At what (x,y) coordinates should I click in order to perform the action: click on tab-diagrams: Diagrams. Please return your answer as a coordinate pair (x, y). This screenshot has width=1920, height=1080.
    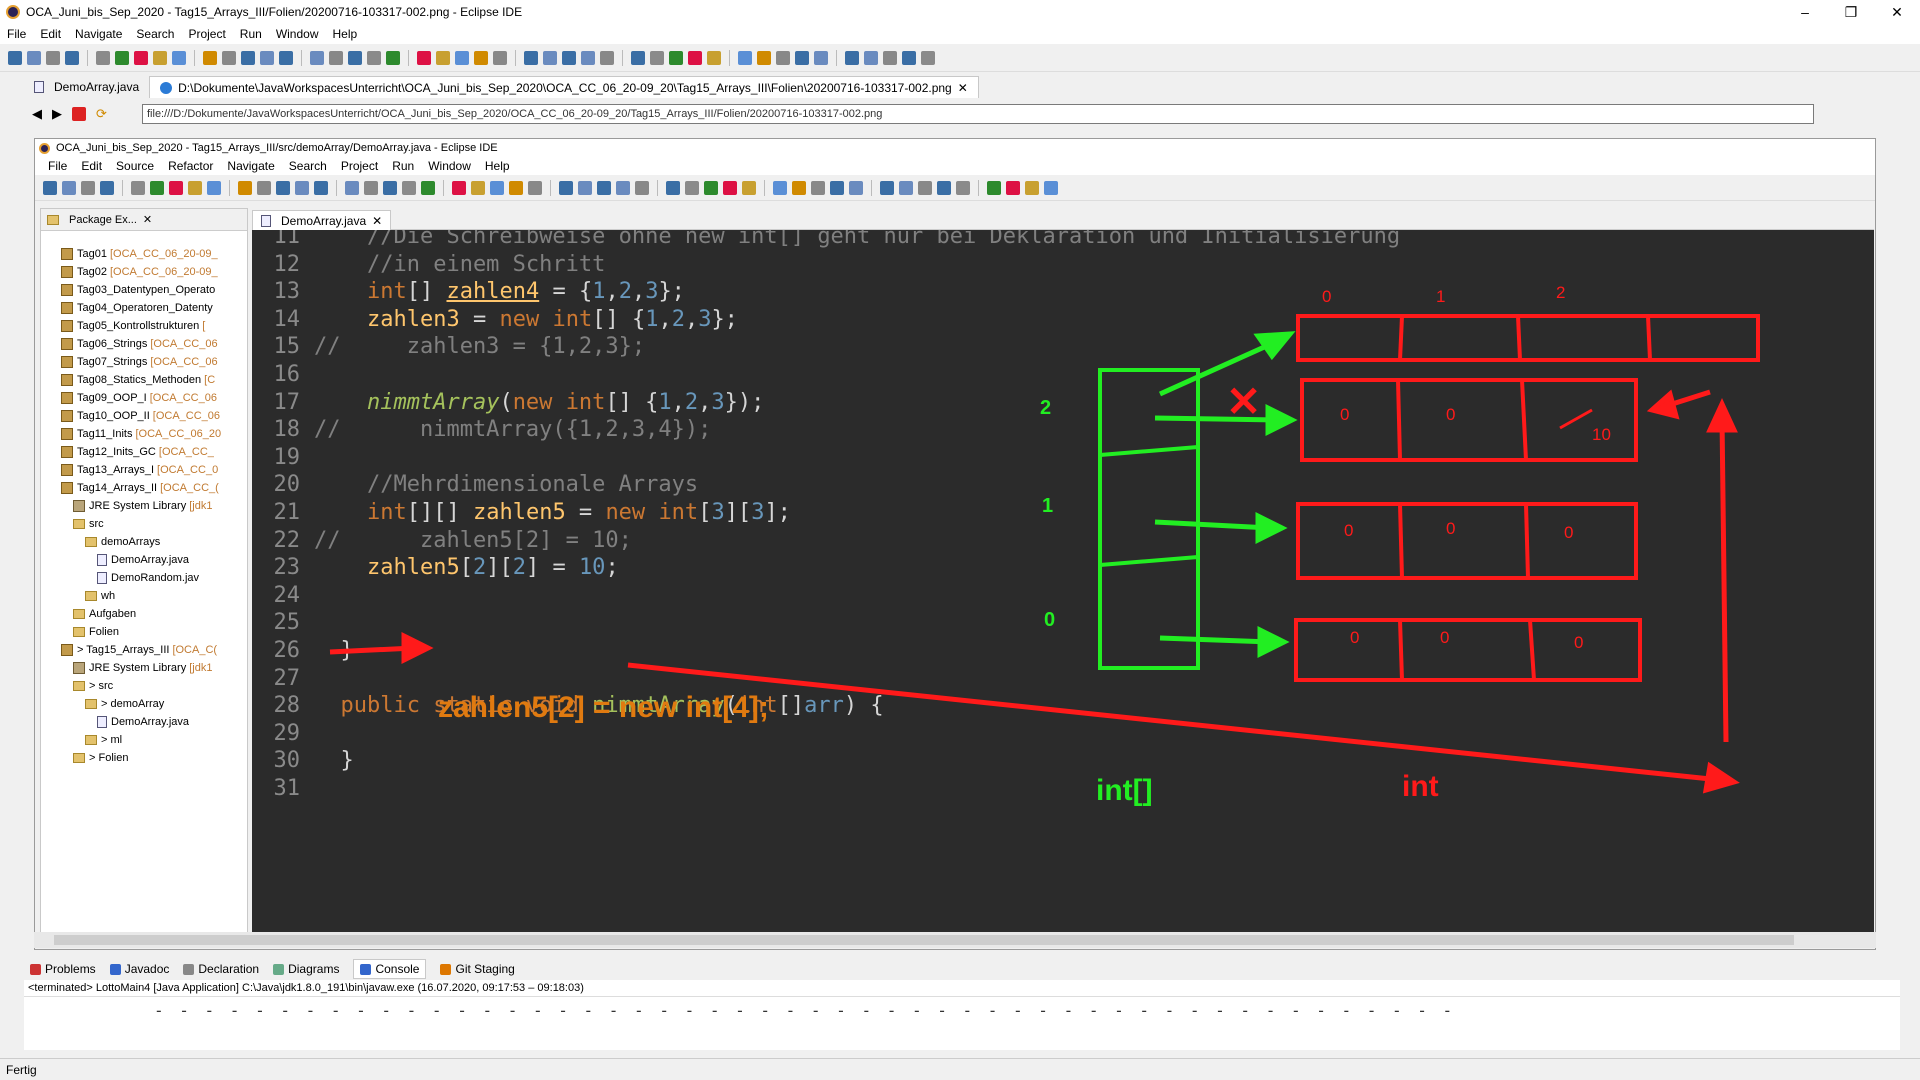
    Looking at the image, I should click on (306, 969).